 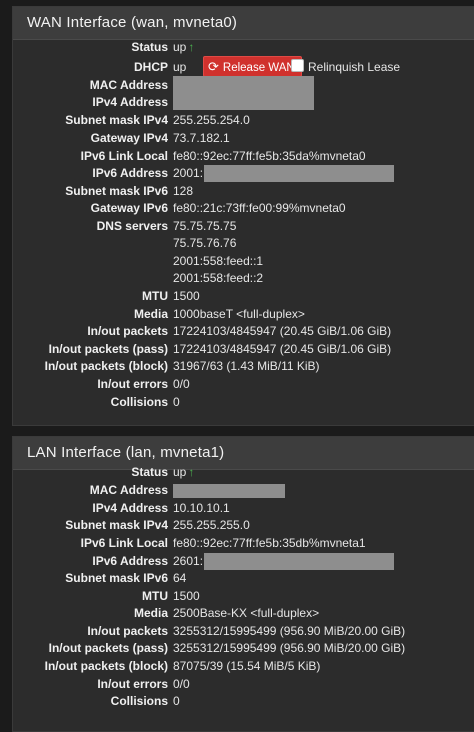 I want to click on wan-panel-title: WAN Interface (wan, mvneta0), so click(x=243, y=23).